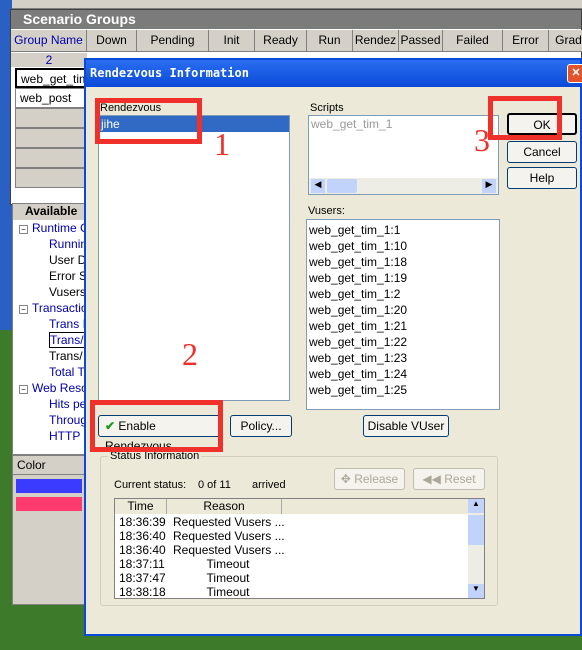  I want to click on release-icon: ✥, so click(345, 479).